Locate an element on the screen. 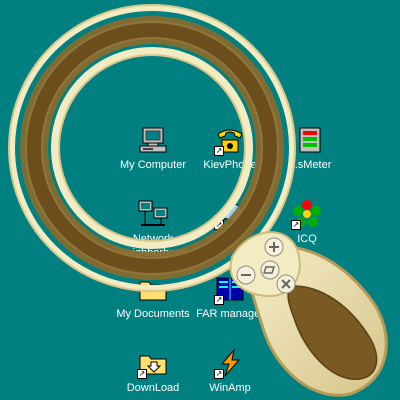 The width and height of the screenshot is (400, 400). meter-icon is located at coordinates (310, 140).